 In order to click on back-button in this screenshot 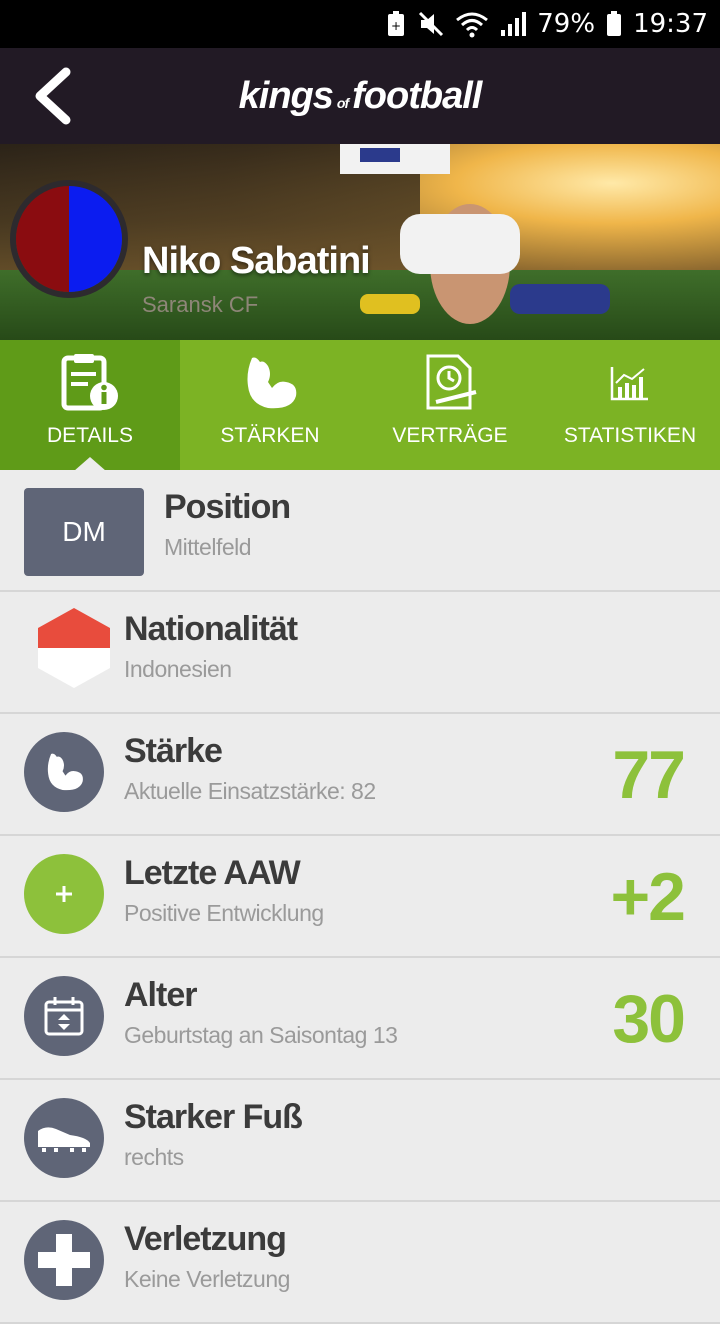, I will do `click(52, 96)`.